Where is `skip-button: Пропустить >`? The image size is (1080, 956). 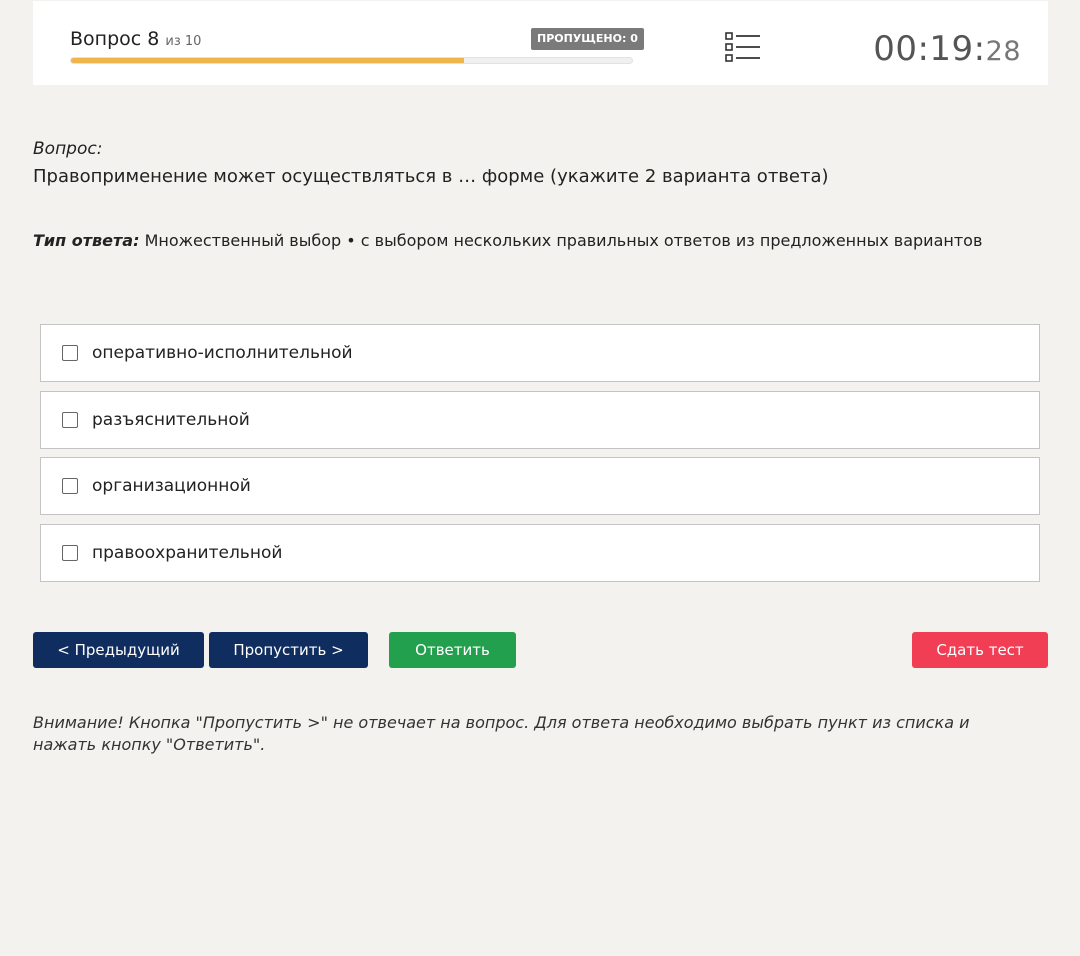
skip-button: Пропустить > is located at coordinates (288, 650).